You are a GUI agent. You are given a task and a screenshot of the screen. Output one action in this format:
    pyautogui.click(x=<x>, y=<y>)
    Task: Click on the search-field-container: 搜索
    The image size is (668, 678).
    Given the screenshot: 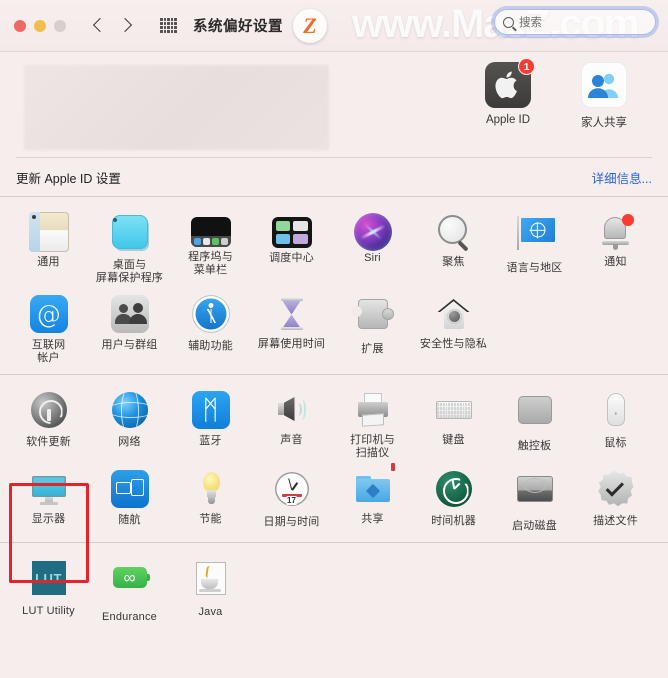 What is the action you would take?
    pyautogui.click(x=575, y=22)
    